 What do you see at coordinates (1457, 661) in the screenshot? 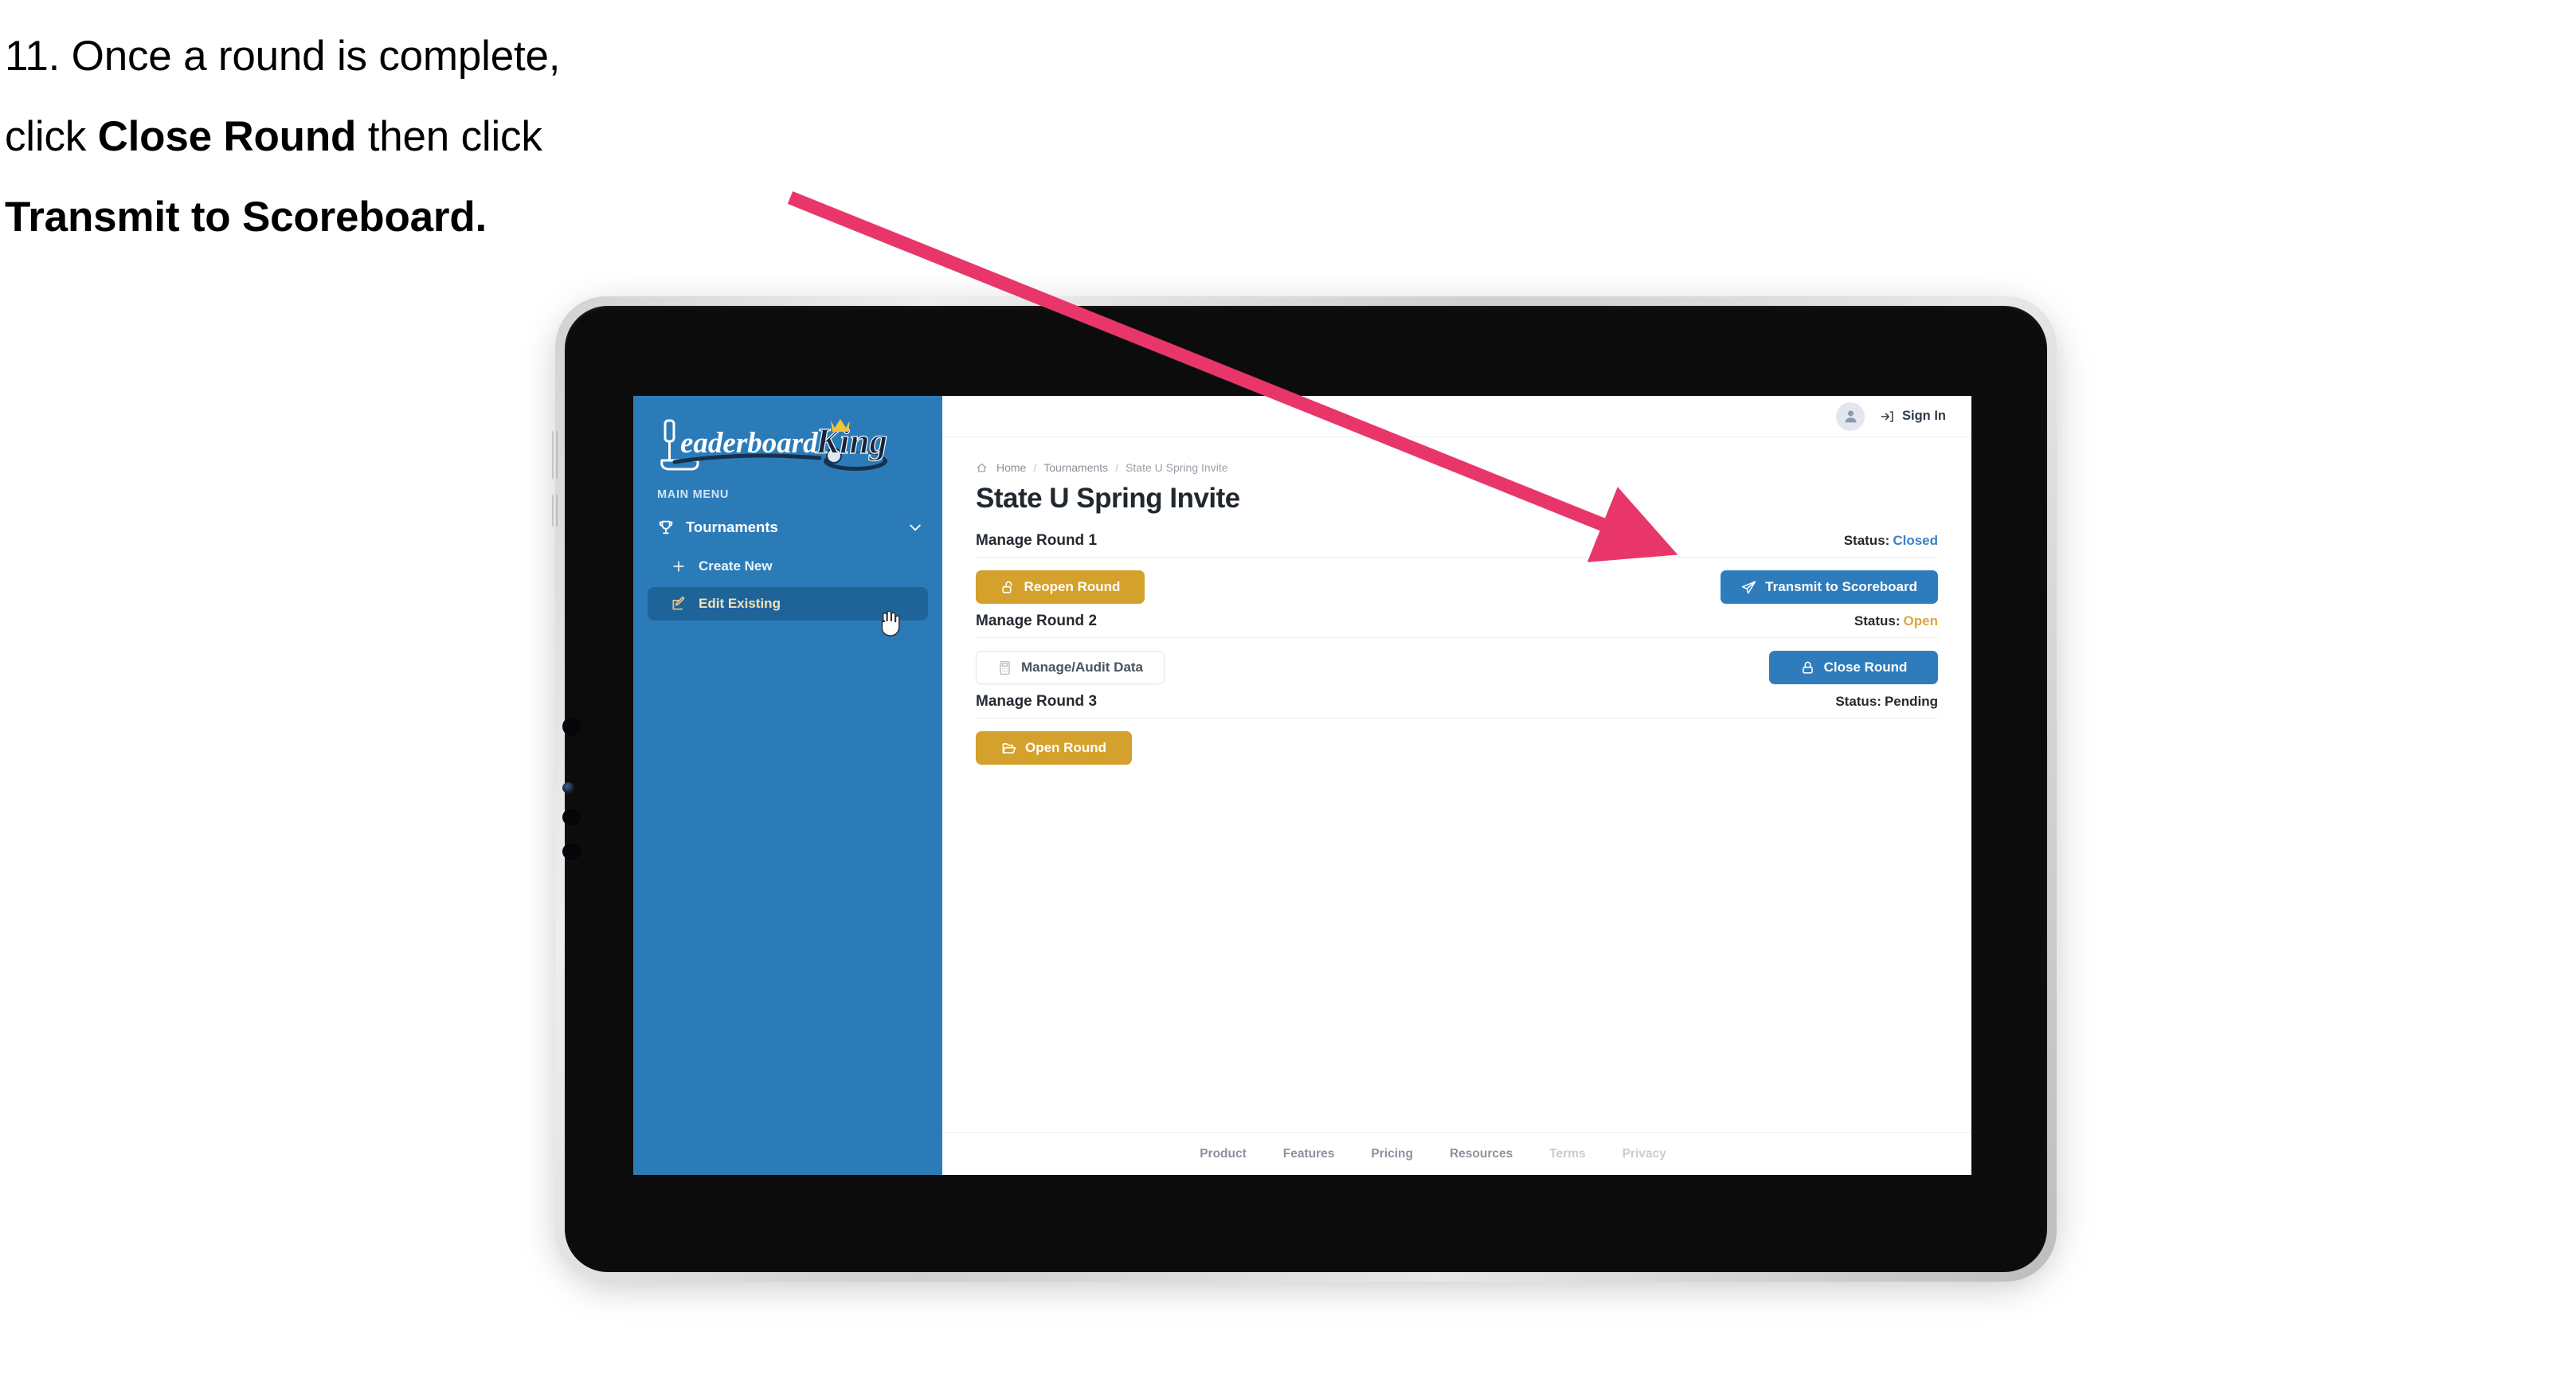
I see `round-2-actions: Manage/Audit Data Close Round` at bounding box center [1457, 661].